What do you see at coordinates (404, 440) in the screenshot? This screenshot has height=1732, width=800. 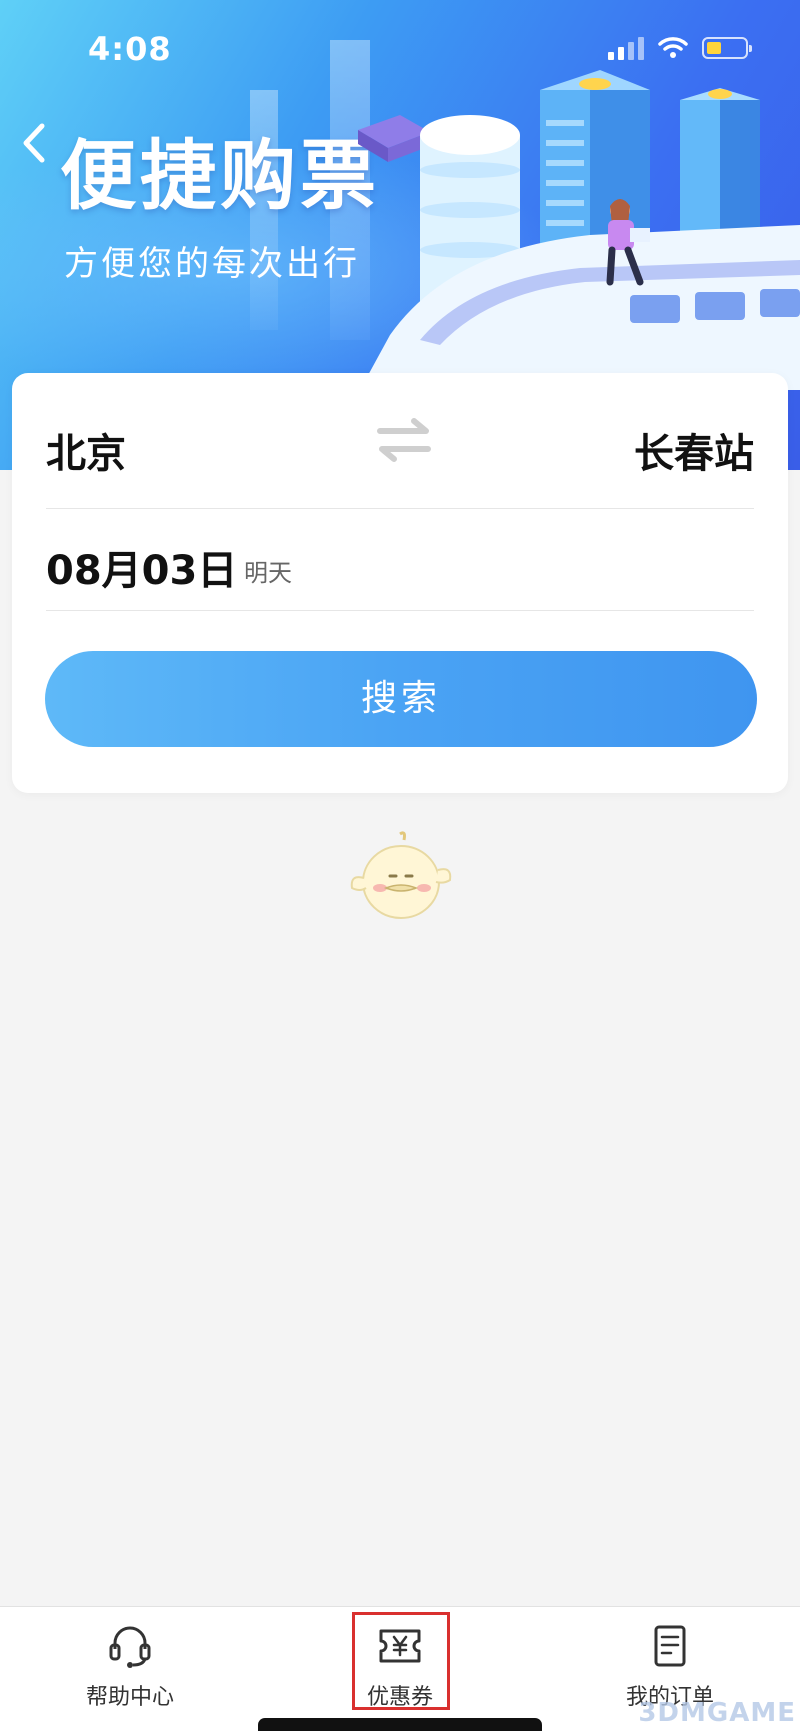 I see `swap-stations-icon` at bounding box center [404, 440].